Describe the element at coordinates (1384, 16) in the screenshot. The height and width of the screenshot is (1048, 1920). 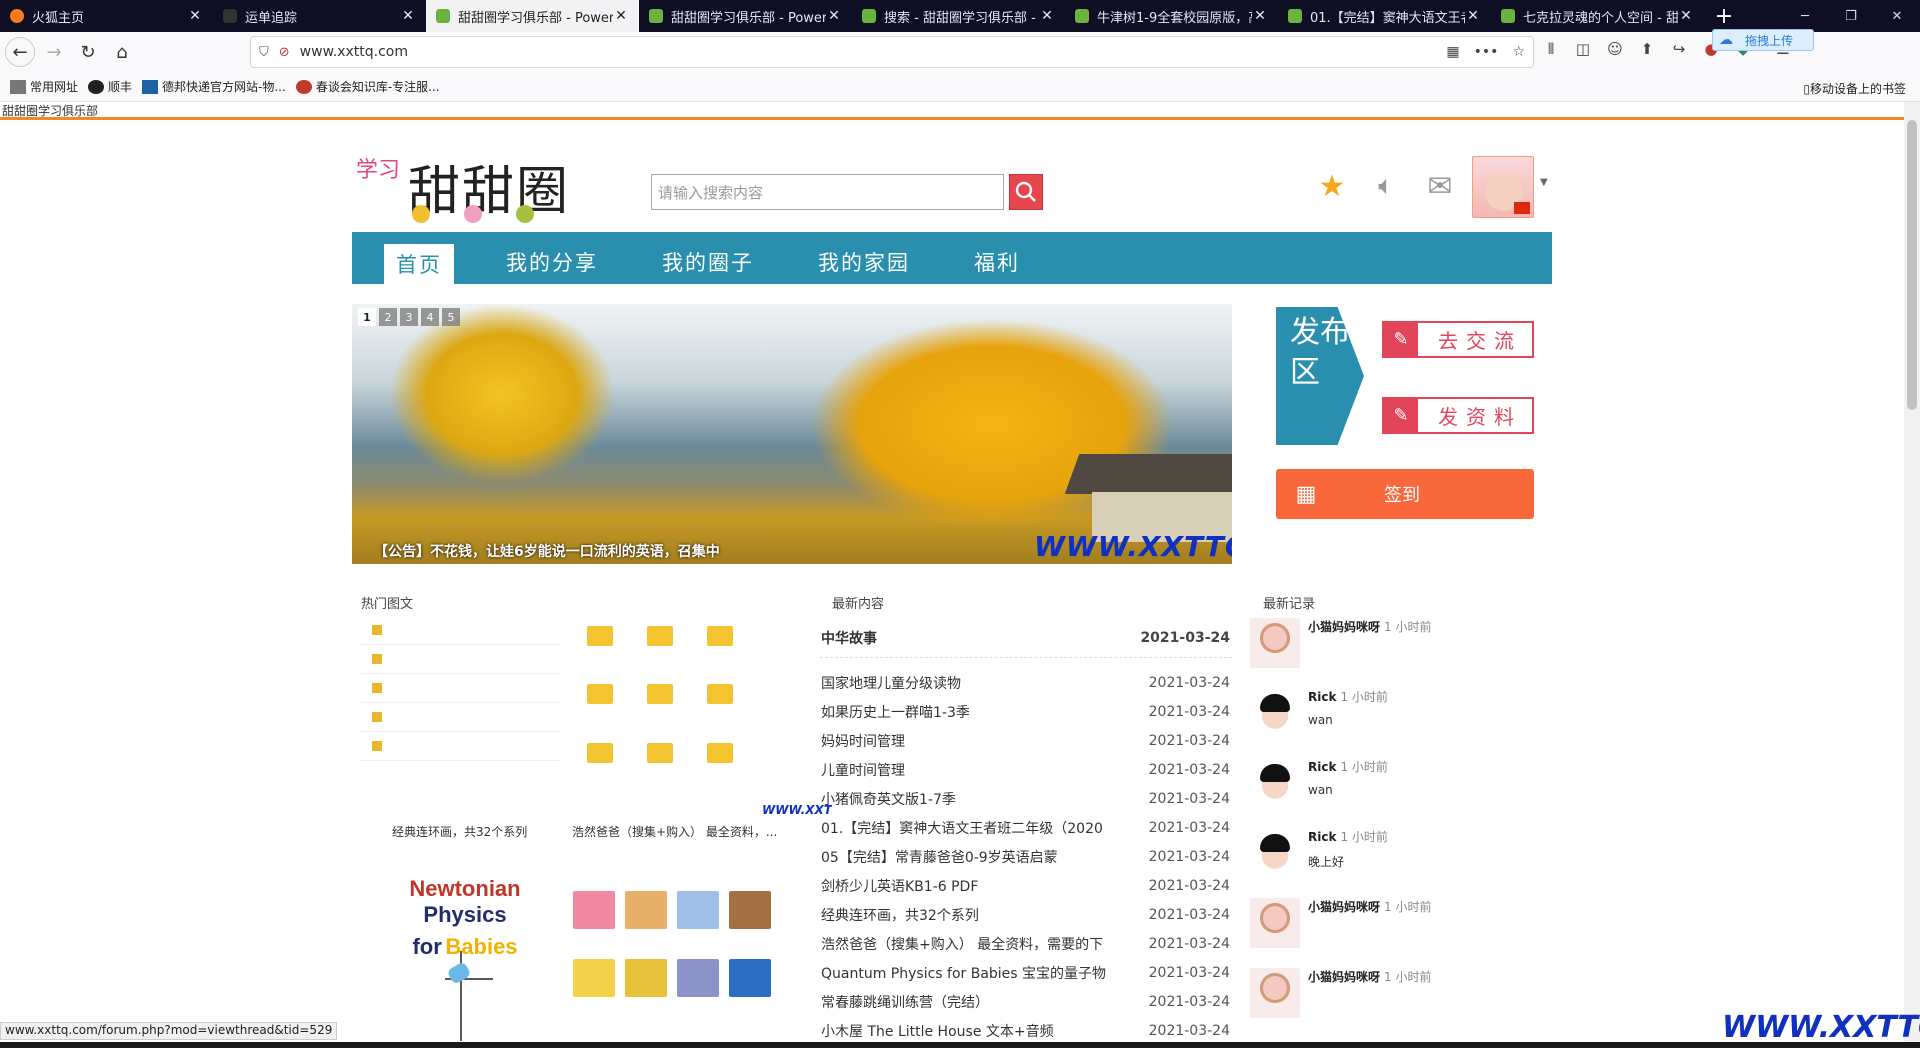
I see `tab: 01.【完结】窦神大语文王者 ✕` at that location.